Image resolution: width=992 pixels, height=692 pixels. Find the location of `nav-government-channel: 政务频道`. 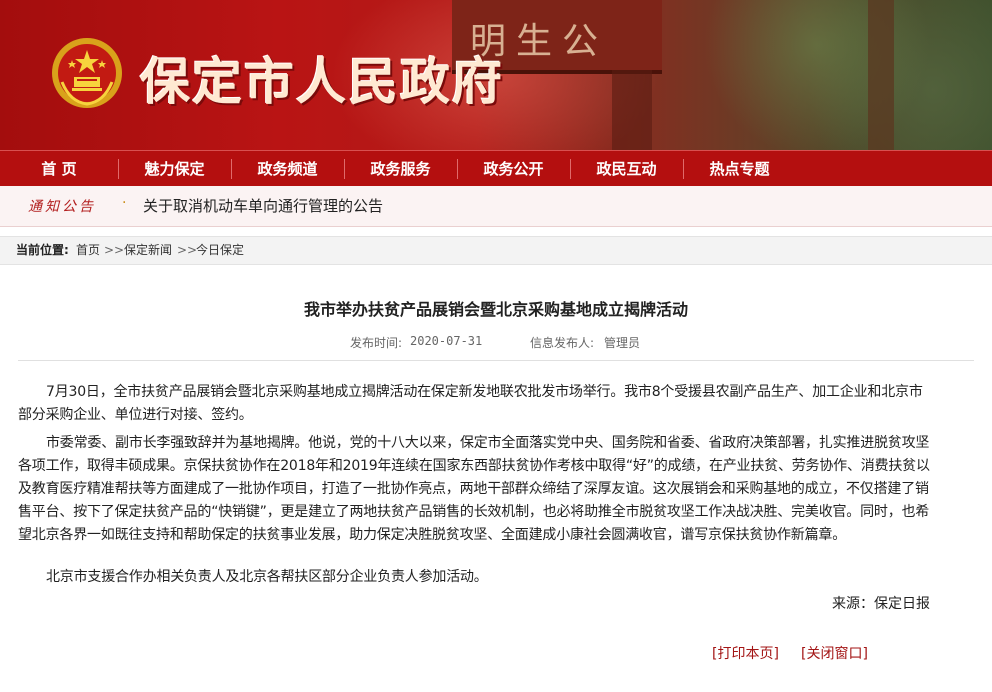

nav-government-channel: 政务频道 is located at coordinates (287, 169).